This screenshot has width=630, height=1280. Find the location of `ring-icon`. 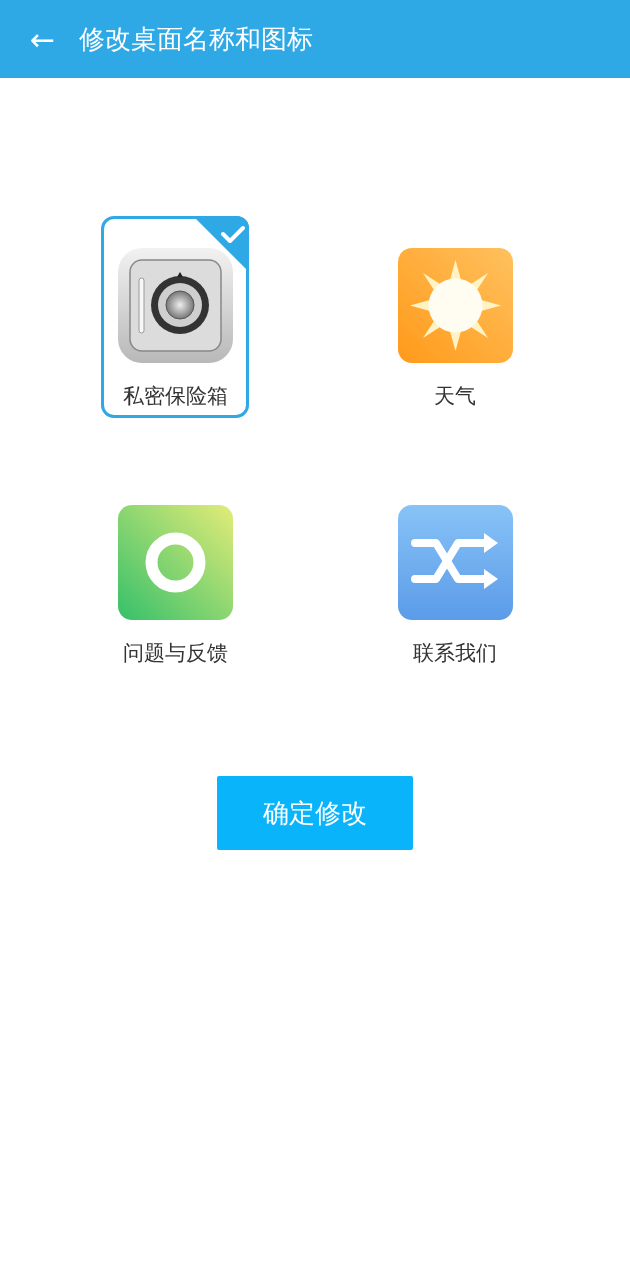

ring-icon is located at coordinates (175, 562).